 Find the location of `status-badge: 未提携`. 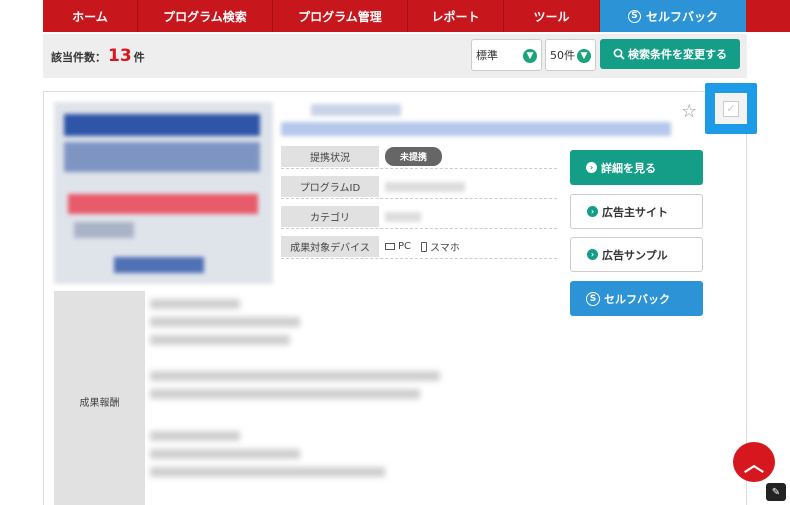

status-badge: 未提携 is located at coordinates (414, 156).